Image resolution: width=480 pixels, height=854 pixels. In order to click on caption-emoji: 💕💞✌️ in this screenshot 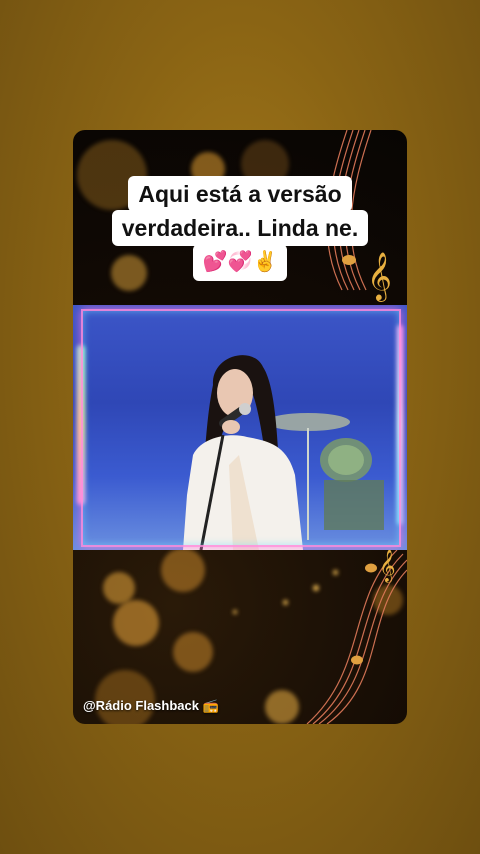, I will do `click(240, 262)`.